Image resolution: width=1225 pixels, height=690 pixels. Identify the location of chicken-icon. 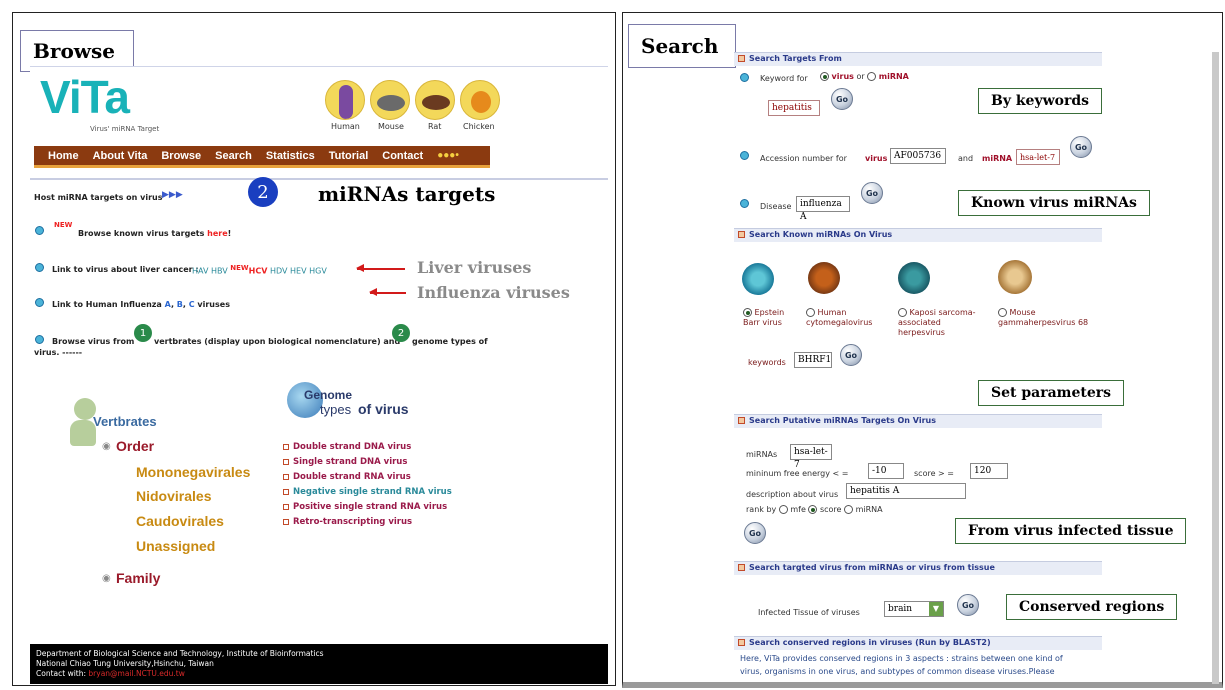
(480, 100).